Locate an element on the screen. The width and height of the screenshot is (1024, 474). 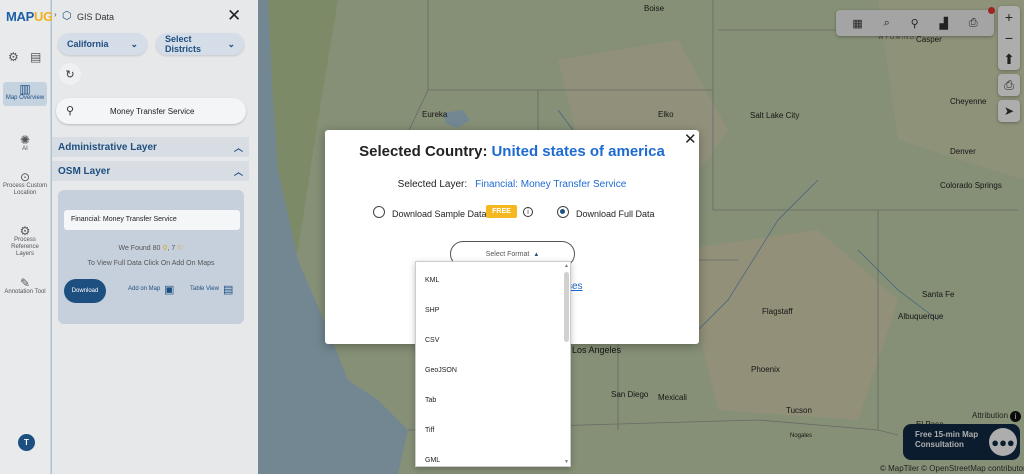
format-option: Tab is located at coordinates (430, 400).